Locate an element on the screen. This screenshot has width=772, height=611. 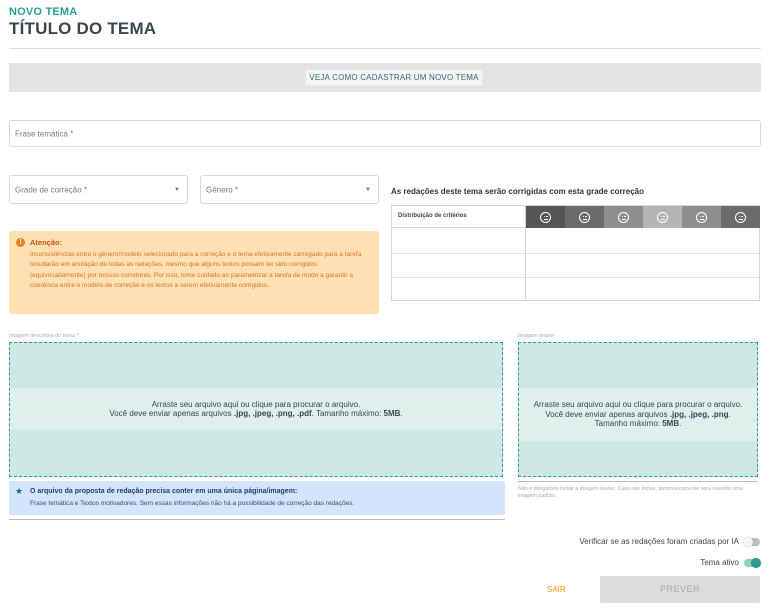
grade-correcao-select: Grade de correção * ▼ is located at coordinates (98, 189).